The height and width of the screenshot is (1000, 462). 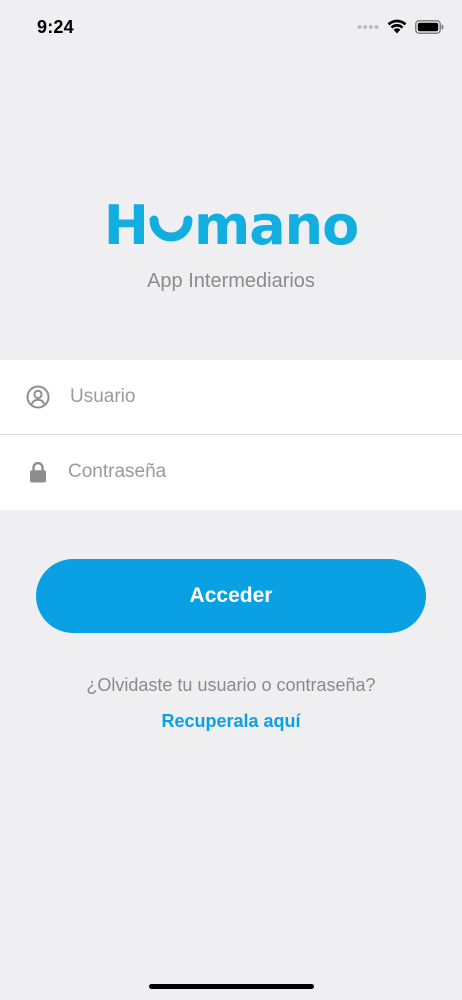 I want to click on logo-letter-h: H, so click(x=126, y=225).